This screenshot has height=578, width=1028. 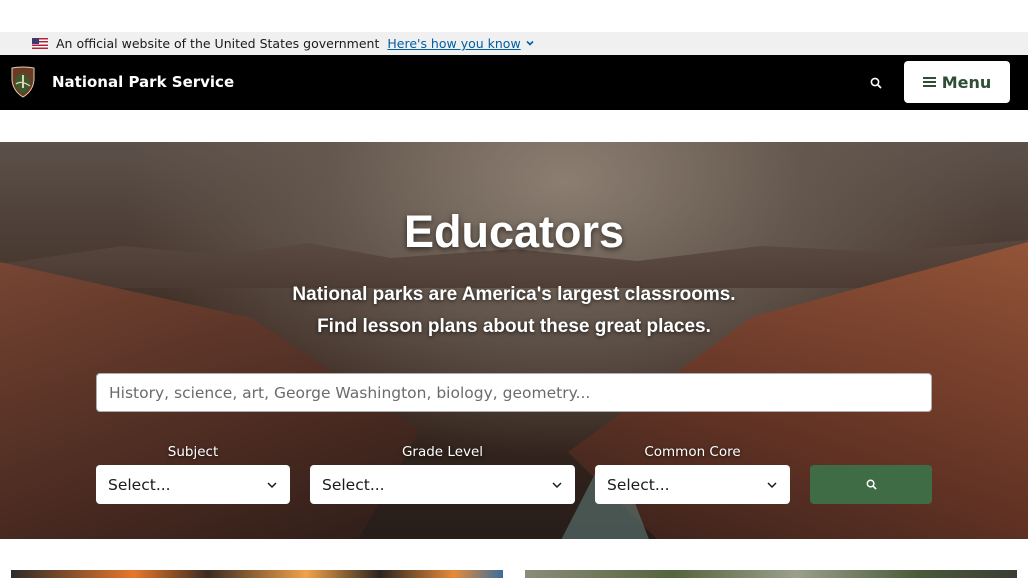 I want to click on page-title: Educators, so click(x=514, y=231).